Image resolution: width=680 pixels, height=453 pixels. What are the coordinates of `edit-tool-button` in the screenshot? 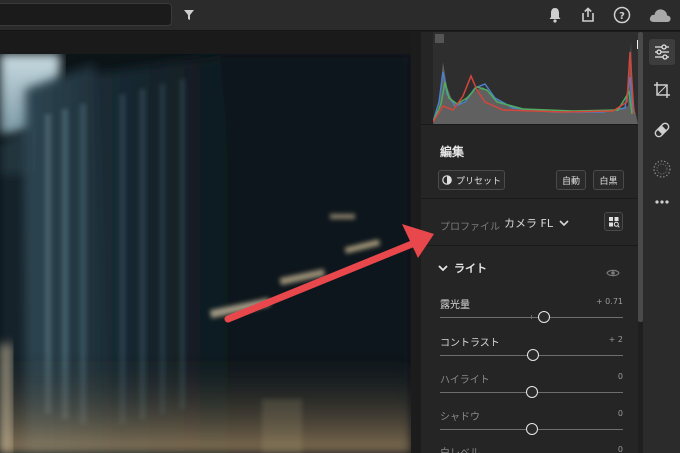 It's located at (662, 52).